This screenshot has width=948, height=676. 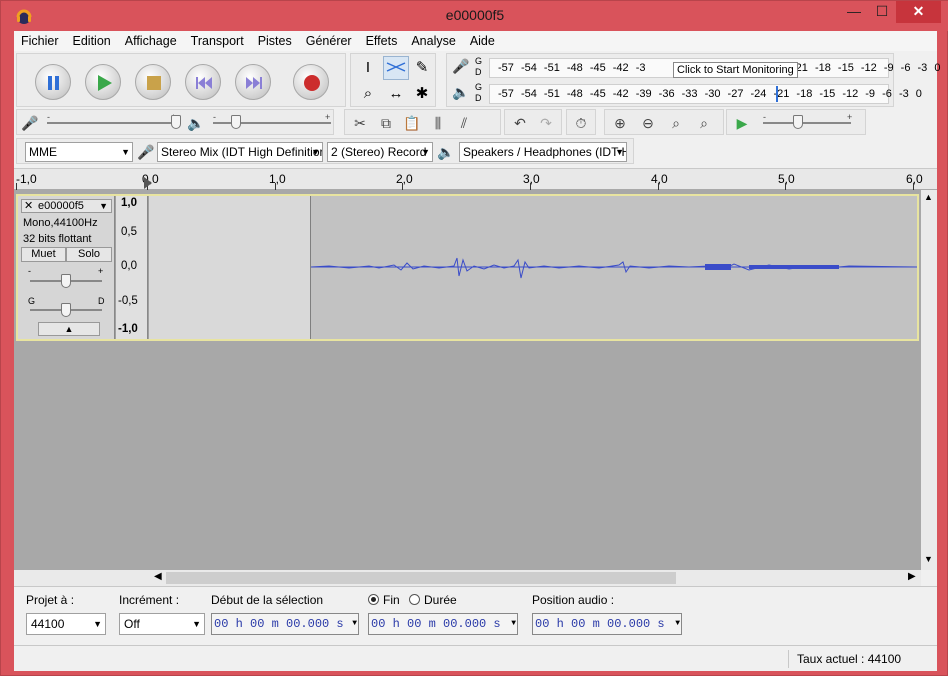 What do you see at coordinates (89, 254) in the screenshot?
I see `solo-button: Solo` at bounding box center [89, 254].